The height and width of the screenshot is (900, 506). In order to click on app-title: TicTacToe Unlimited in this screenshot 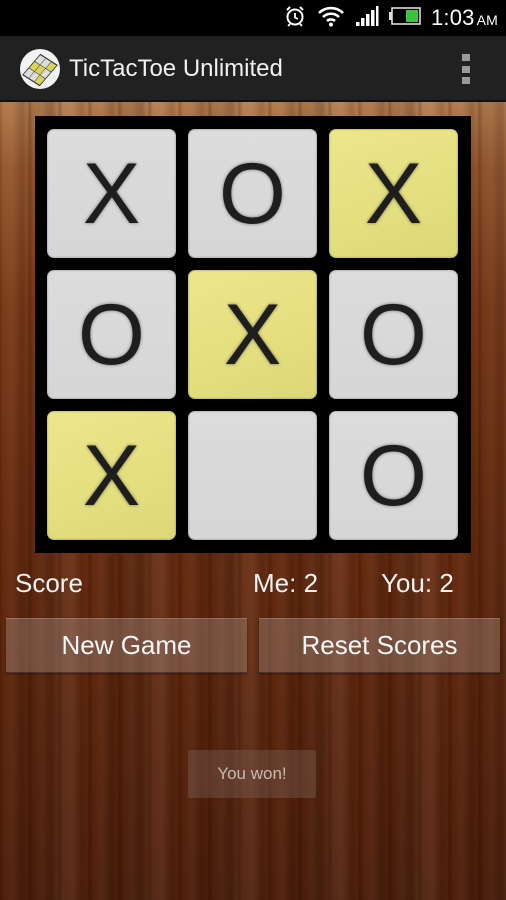, I will do `click(176, 68)`.